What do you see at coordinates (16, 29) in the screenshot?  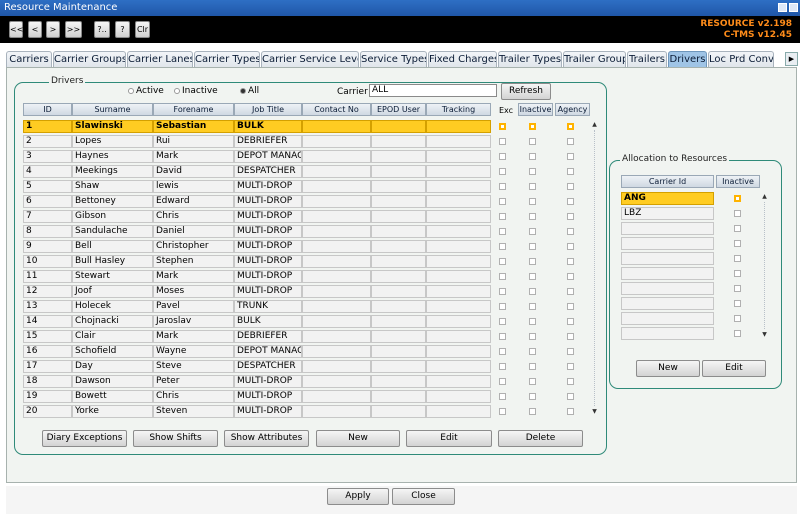 I see `first-record-button: <<` at bounding box center [16, 29].